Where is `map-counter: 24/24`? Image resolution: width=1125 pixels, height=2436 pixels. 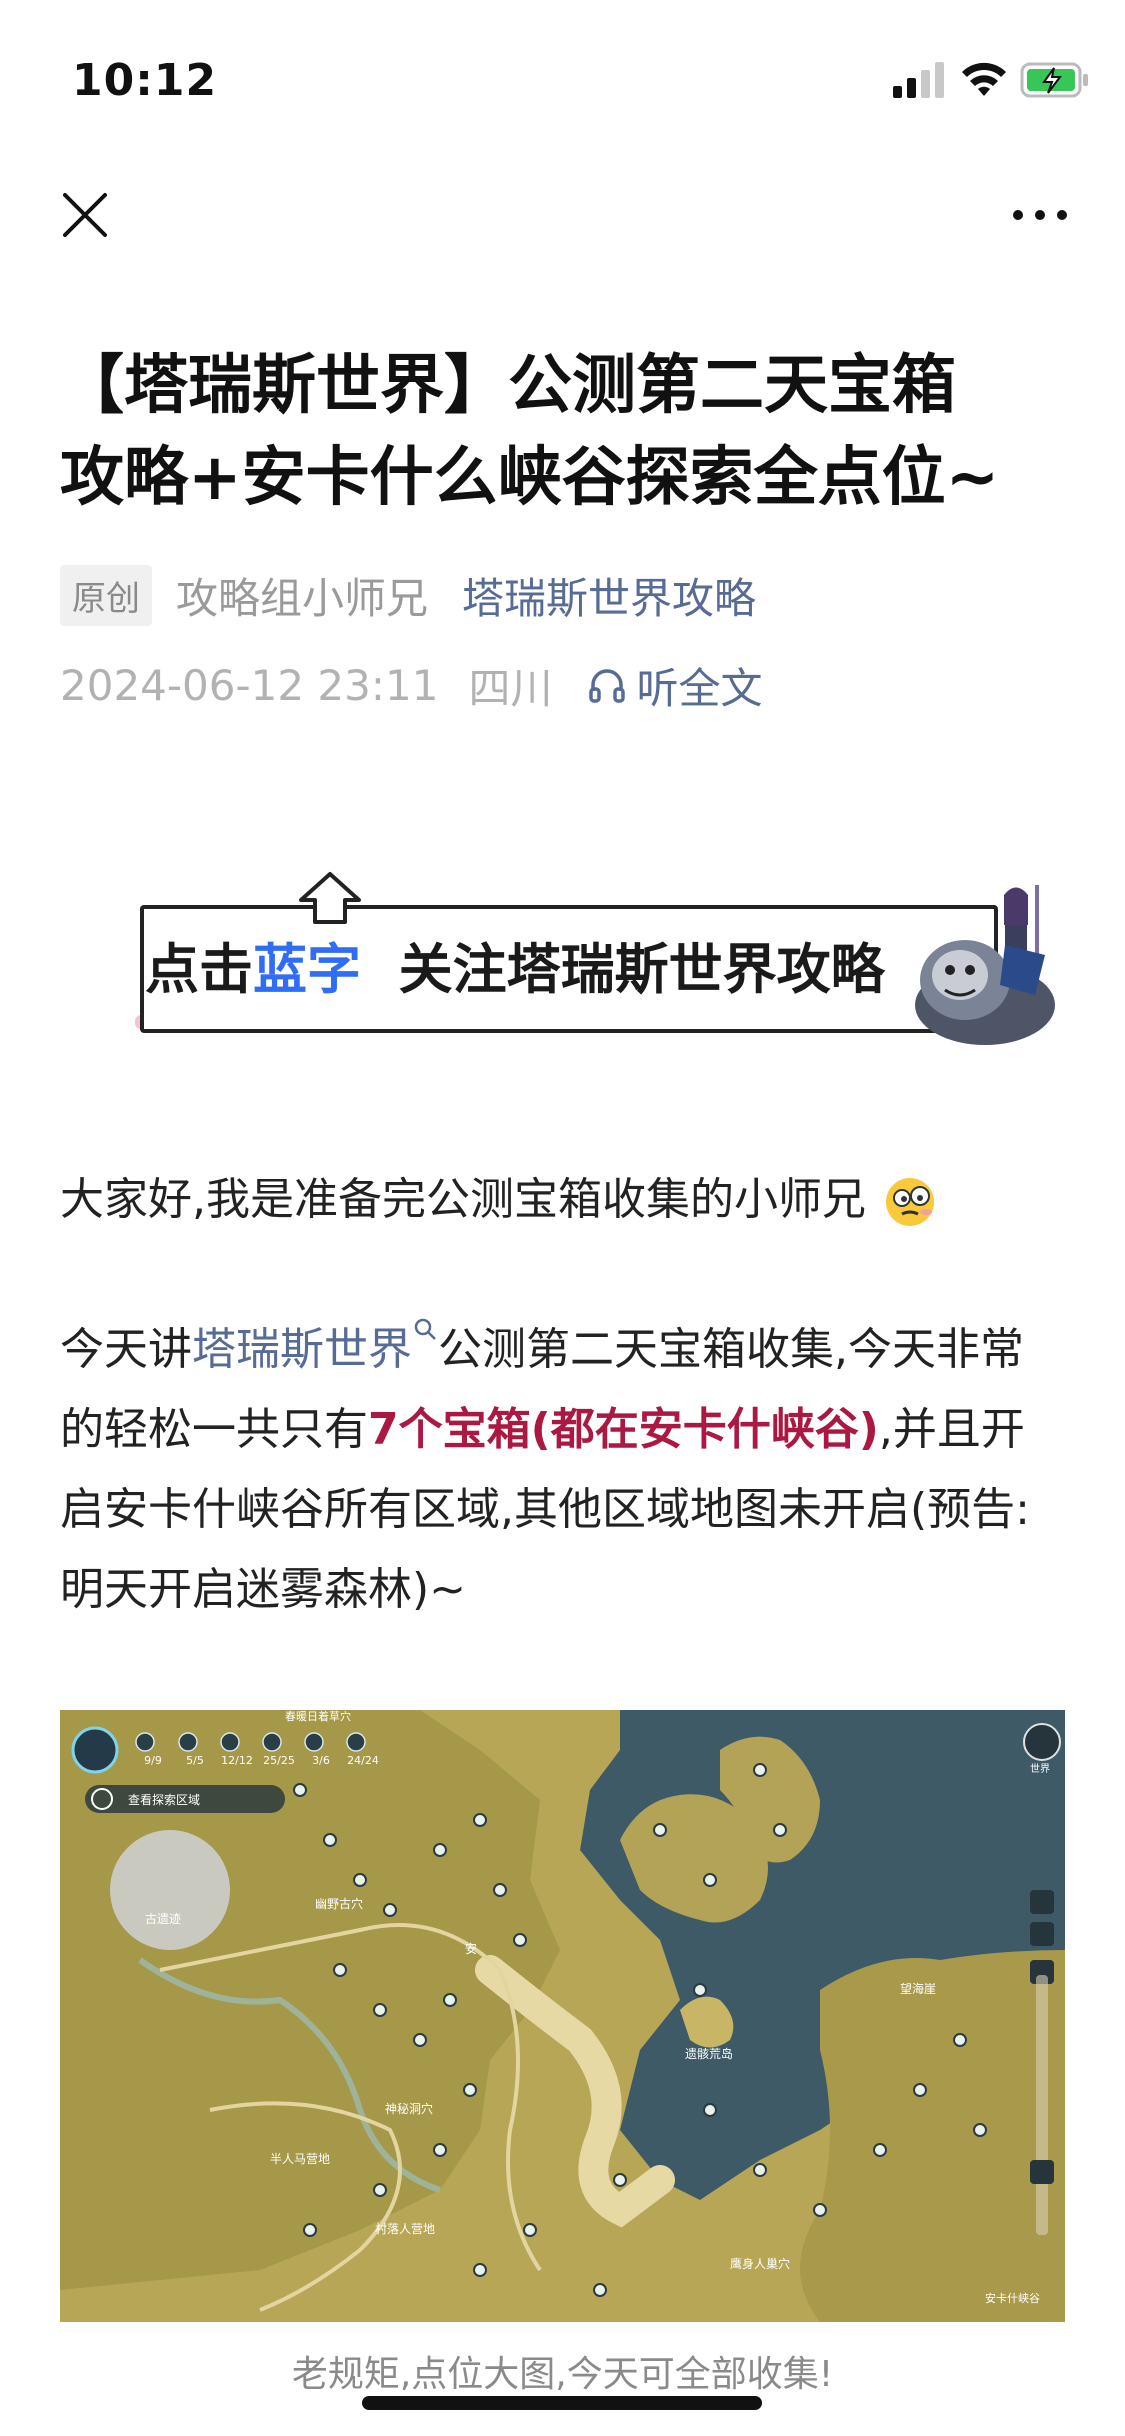 map-counter: 24/24 is located at coordinates (363, 1760).